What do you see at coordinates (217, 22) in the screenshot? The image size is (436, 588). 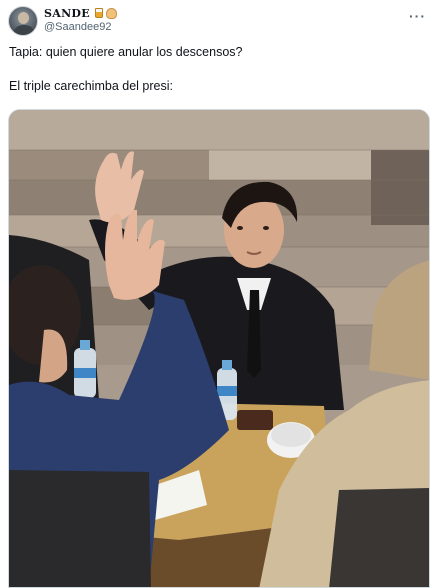 I see `tweet-header: SANDE @Saandee92 ···` at bounding box center [217, 22].